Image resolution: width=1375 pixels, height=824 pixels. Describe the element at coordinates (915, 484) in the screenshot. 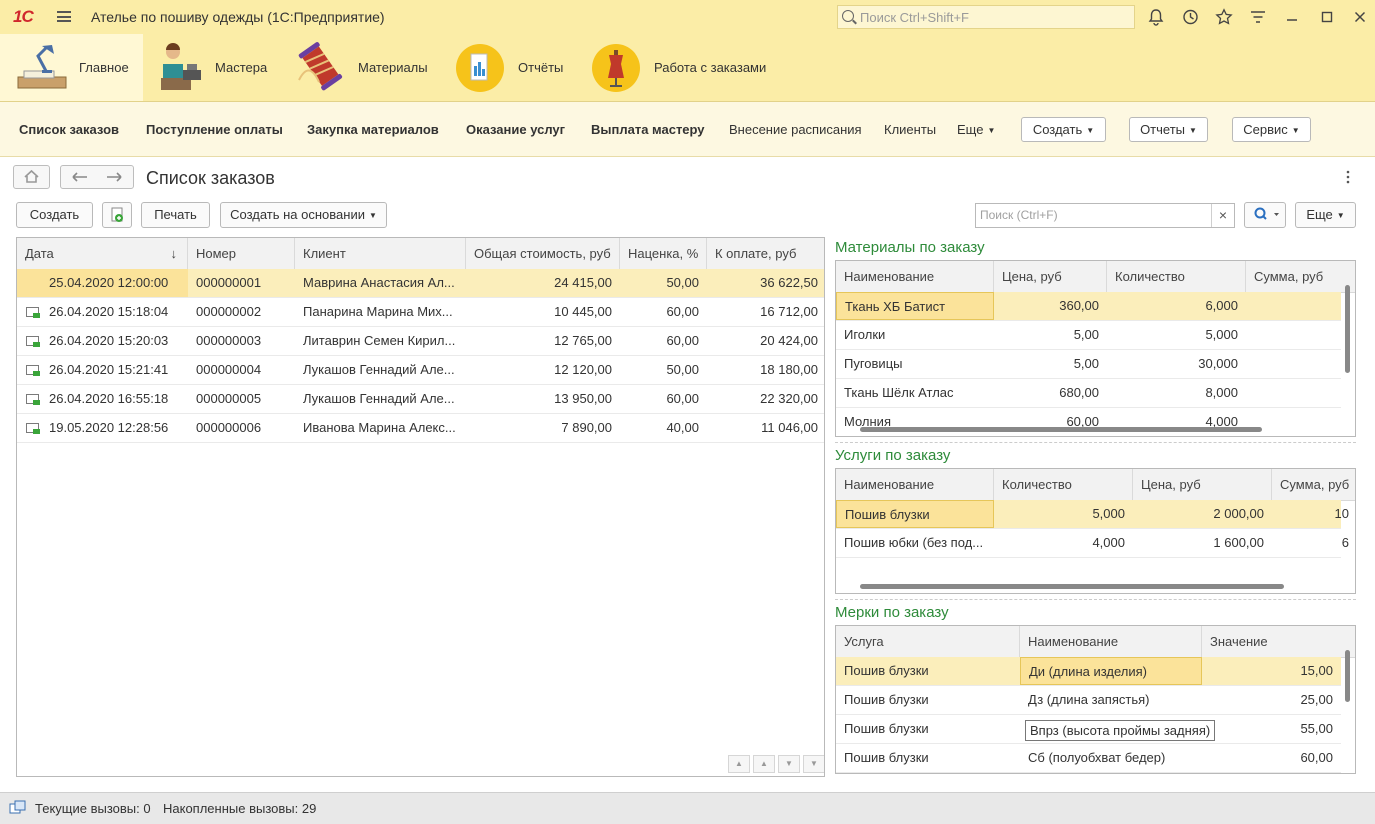

I see `srv-col-name: Наименование` at that location.